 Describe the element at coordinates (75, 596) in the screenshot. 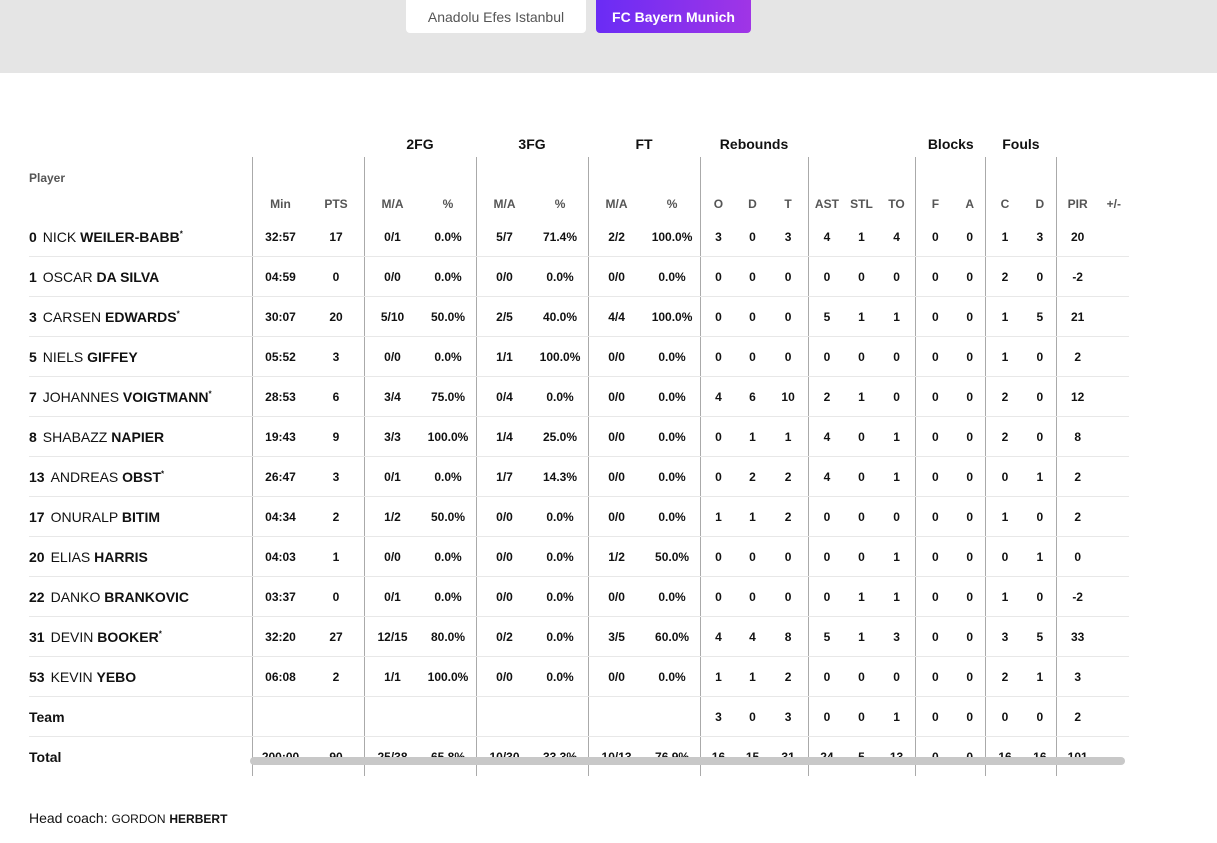

I see `player-first-name: DANKO` at that location.